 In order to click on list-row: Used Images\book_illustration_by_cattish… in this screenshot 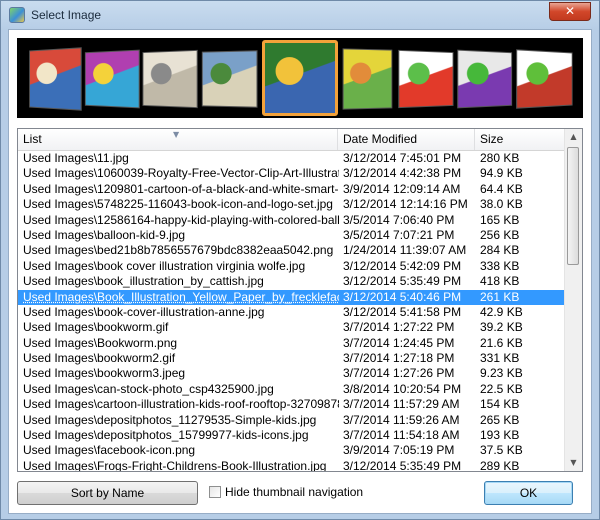, I will do `click(292, 281)`.